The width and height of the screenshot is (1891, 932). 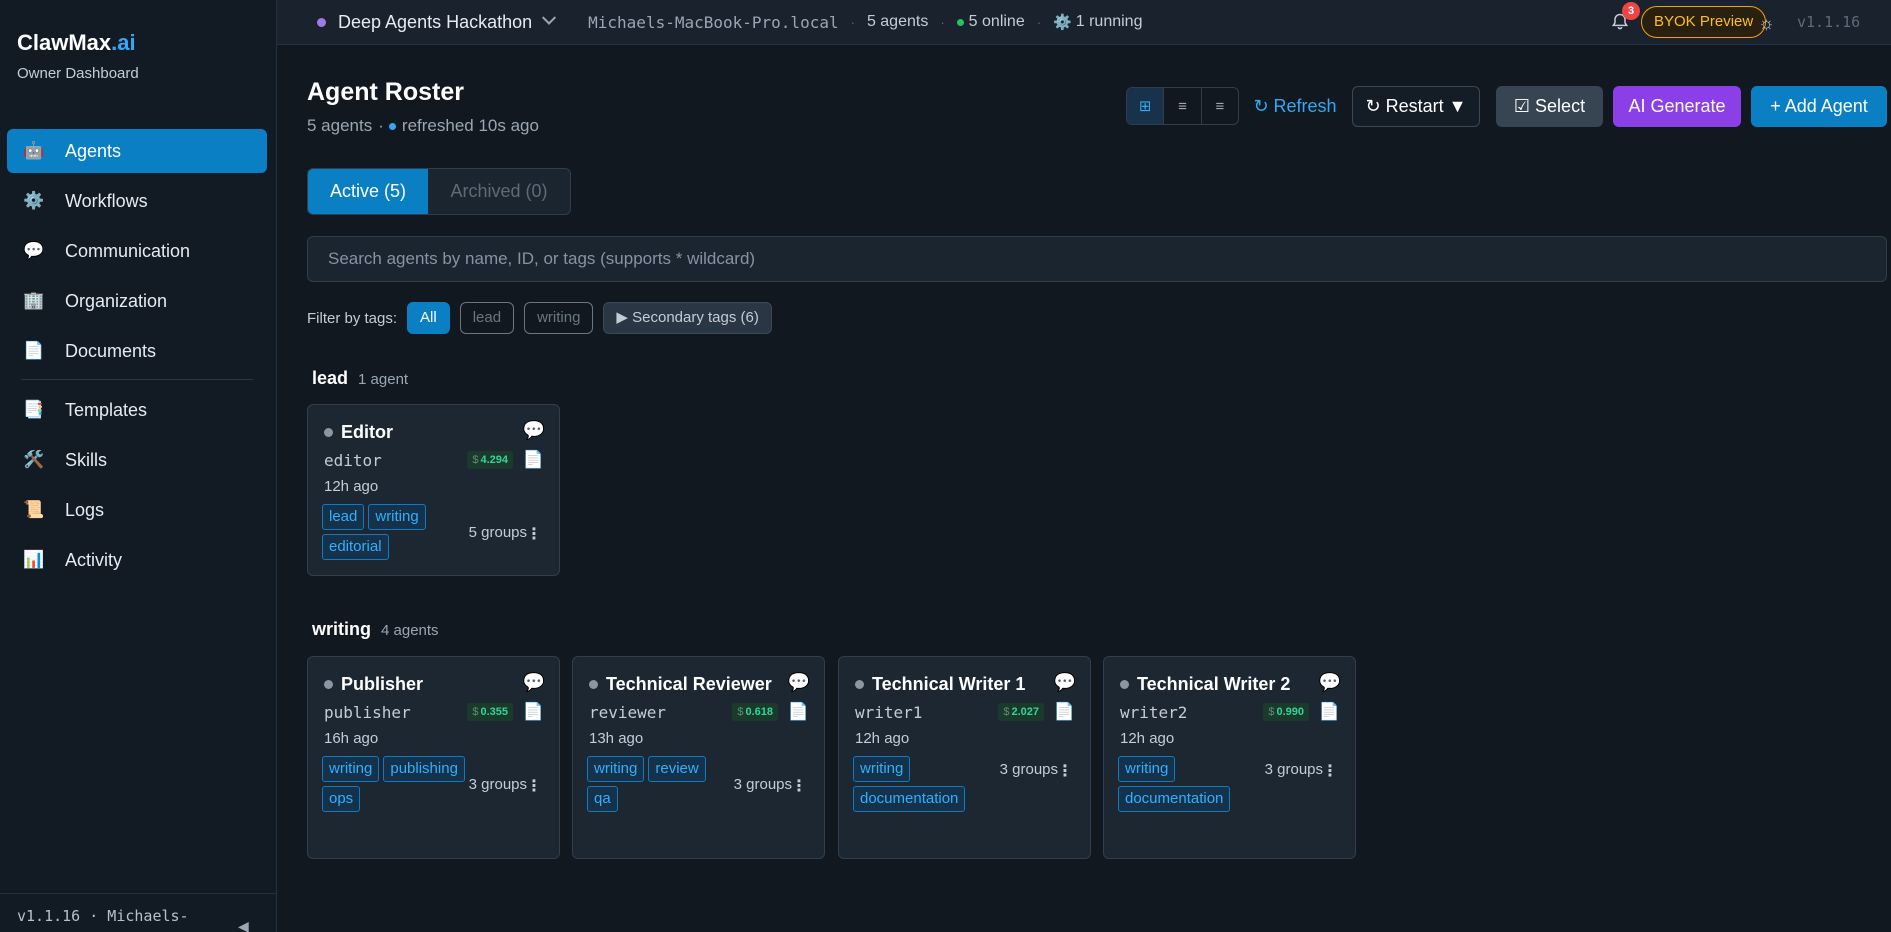 What do you see at coordinates (1766, 23) in the screenshot?
I see `theme-toggle-icon: ☼` at bounding box center [1766, 23].